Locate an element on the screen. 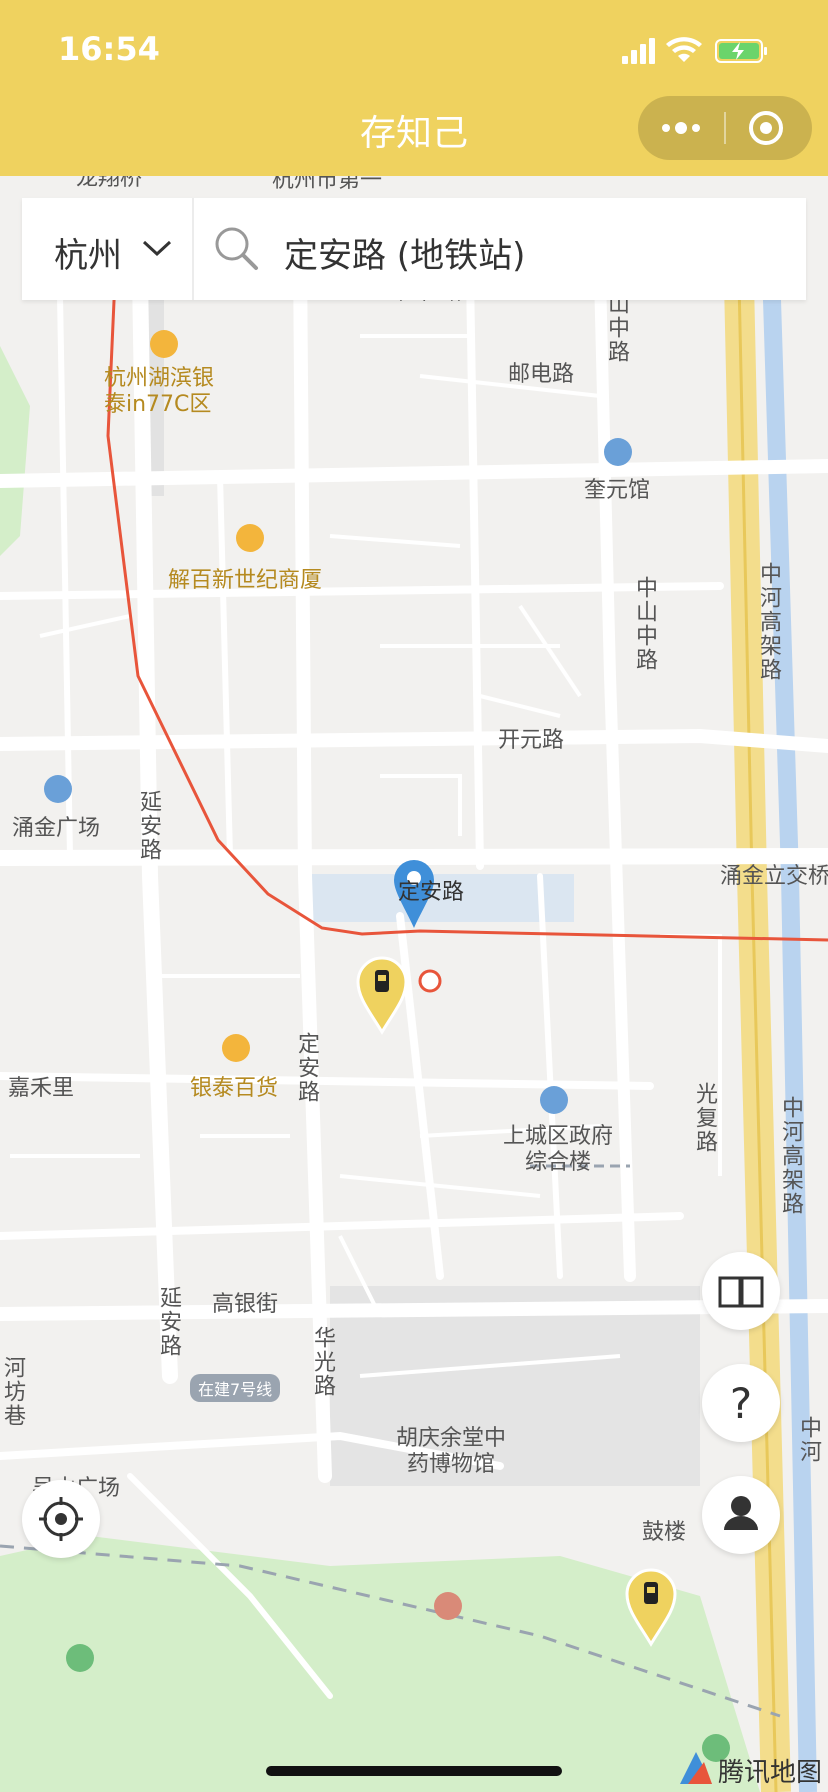 This screenshot has height=1792, width=828. city-name: 杭州 is located at coordinates (88, 256).